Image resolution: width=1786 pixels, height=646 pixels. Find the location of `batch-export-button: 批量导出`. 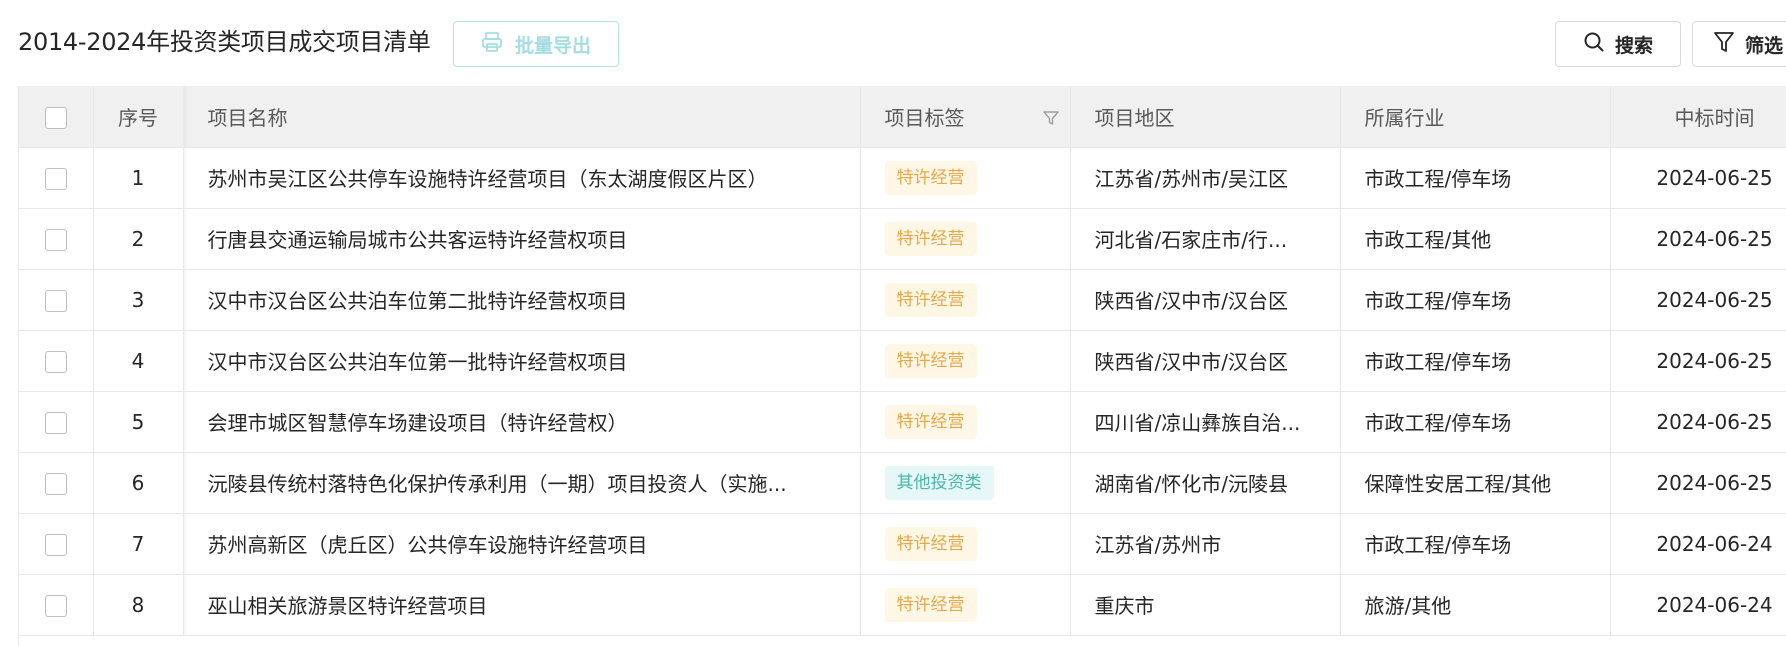

batch-export-button: 批量导出 is located at coordinates (536, 44).